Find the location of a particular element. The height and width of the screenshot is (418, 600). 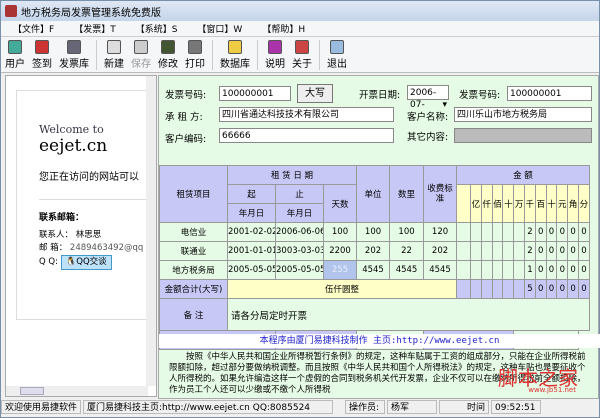

toolbar-button: 说明 is located at coordinates (275, 55).